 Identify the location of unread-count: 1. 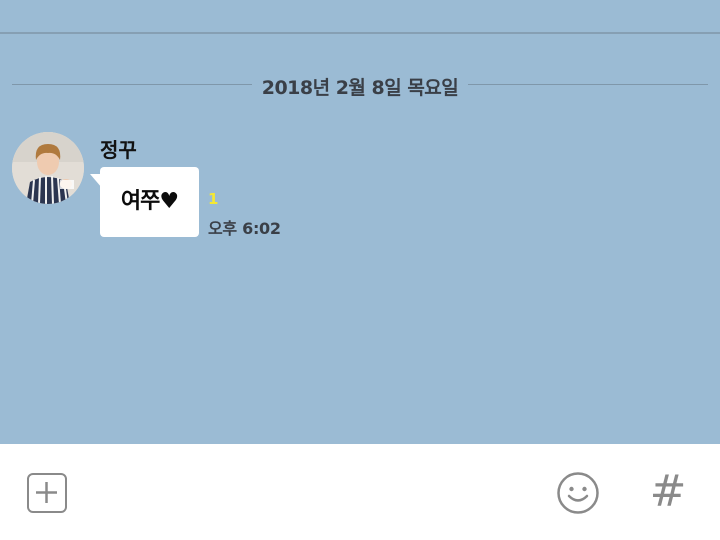
(213, 199).